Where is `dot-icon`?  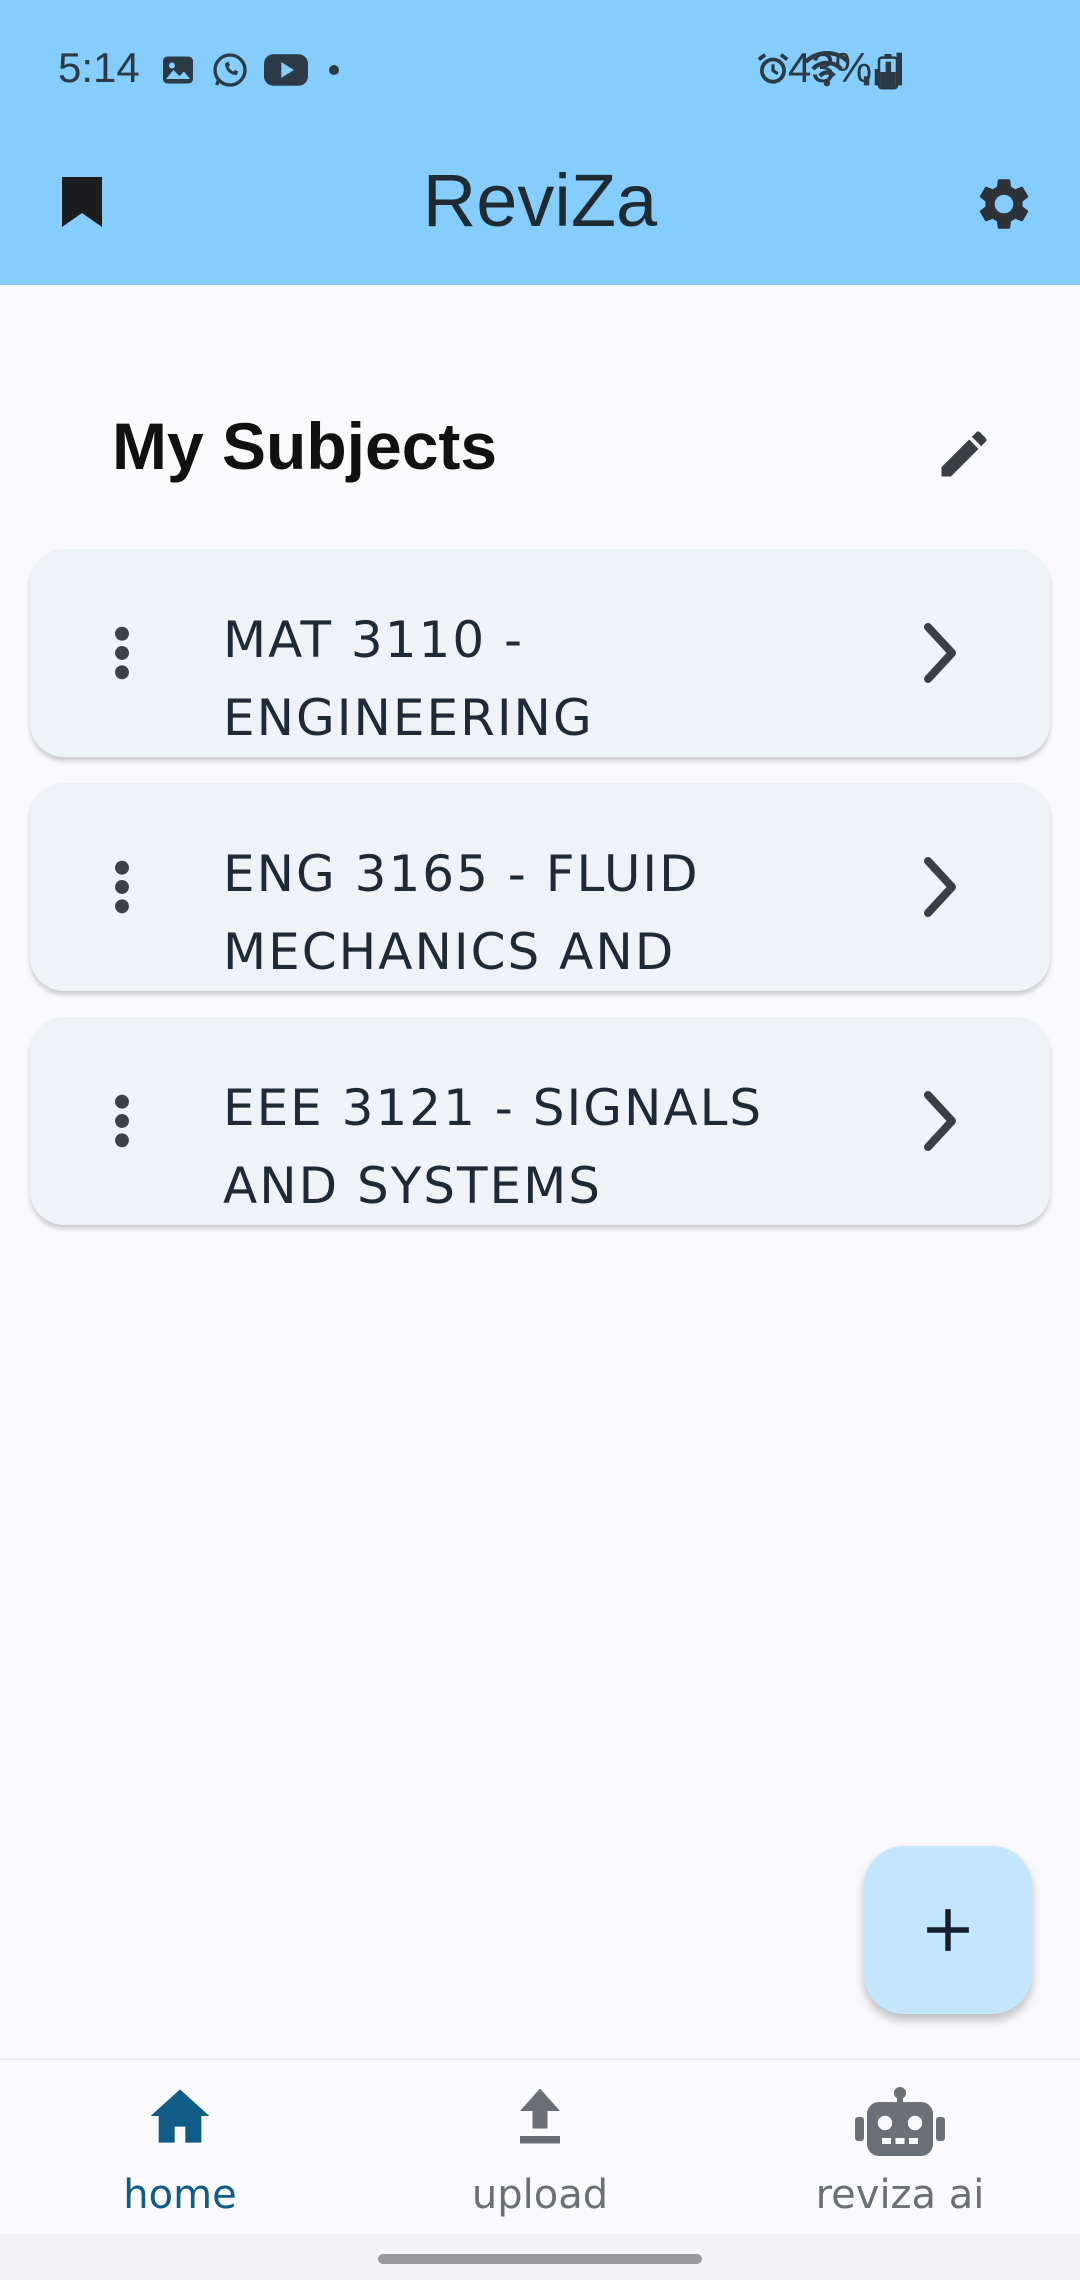 dot-icon is located at coordinates (334, 72).